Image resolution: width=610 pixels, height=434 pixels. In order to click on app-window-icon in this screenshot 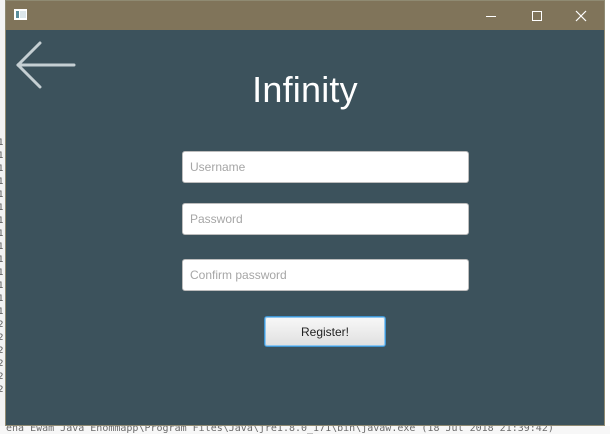, I will do `click(20, 14)`.